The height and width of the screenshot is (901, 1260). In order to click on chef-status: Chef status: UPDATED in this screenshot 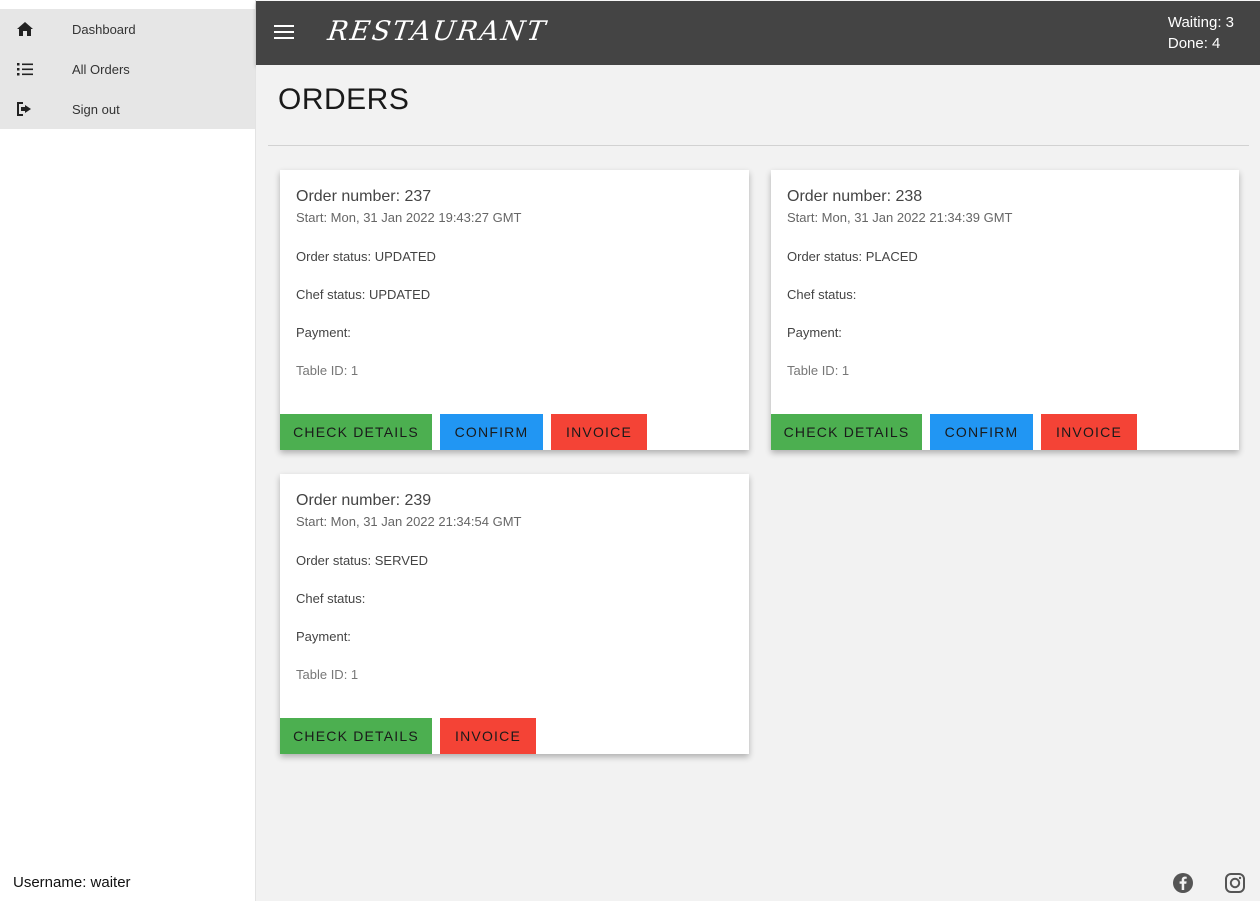, I will do `click(363, 294)`.